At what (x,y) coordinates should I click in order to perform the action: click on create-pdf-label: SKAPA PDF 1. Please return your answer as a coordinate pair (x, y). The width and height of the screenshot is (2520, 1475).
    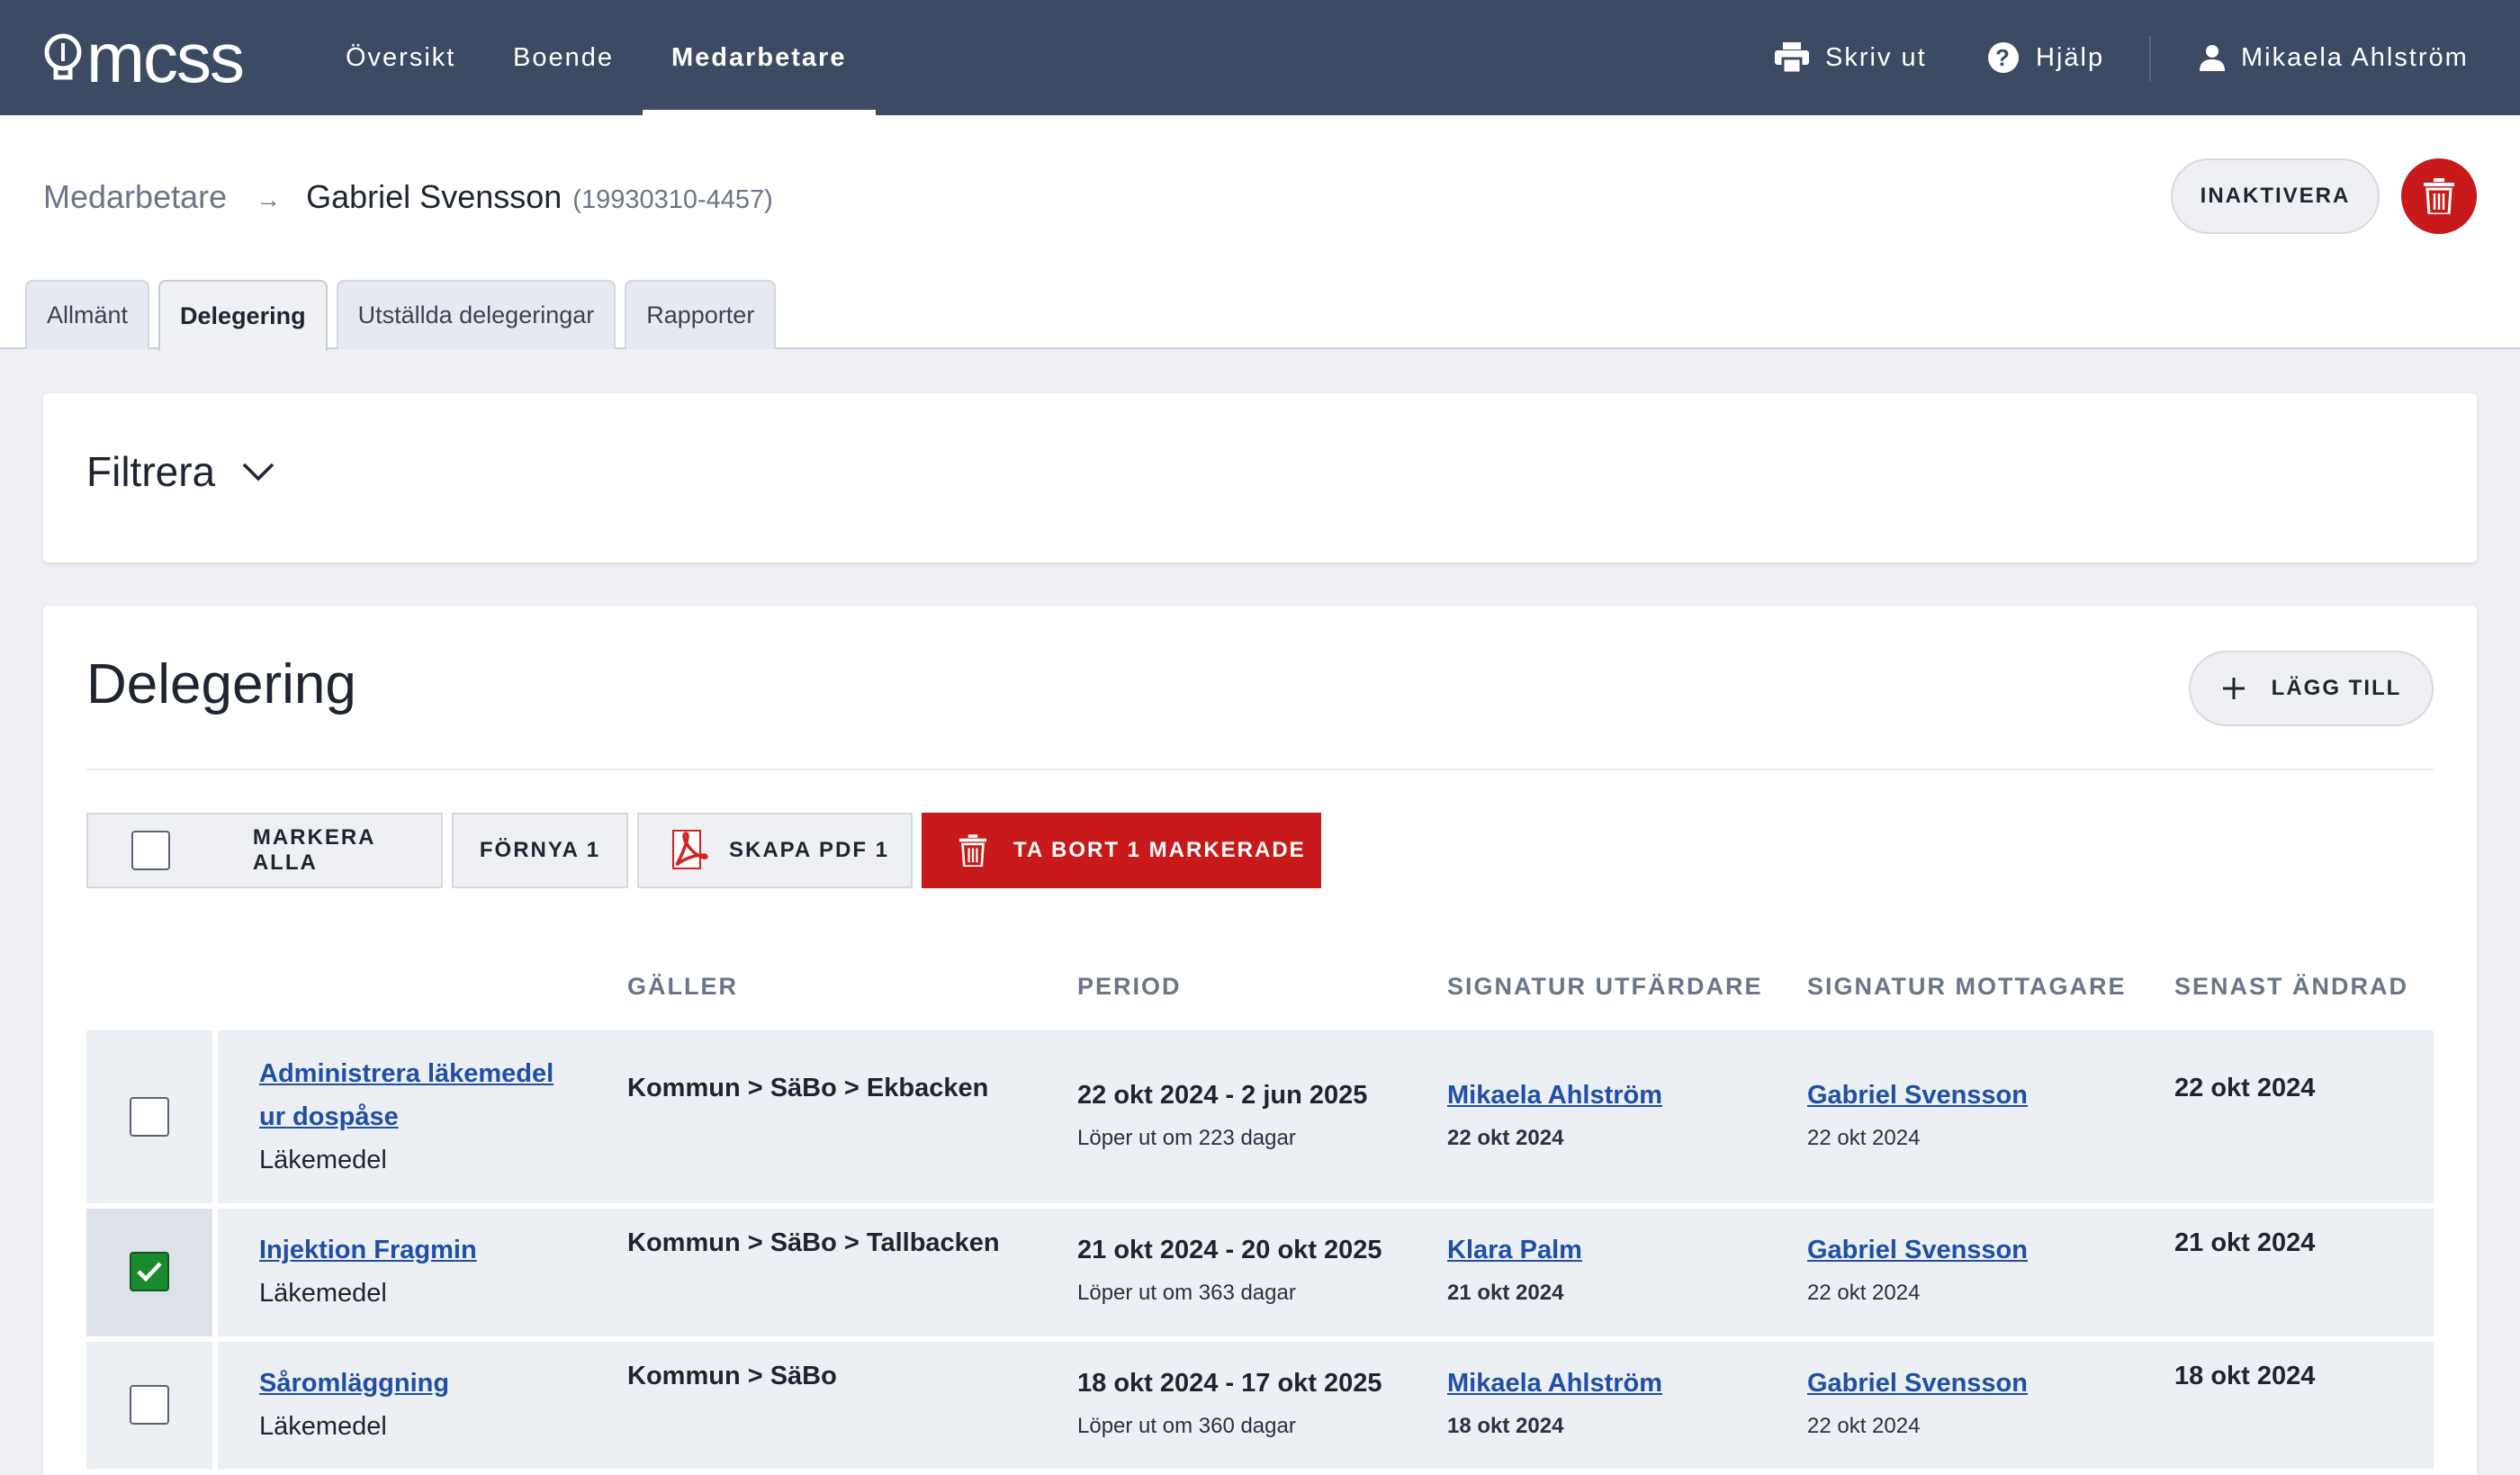
    Looking at the image, I should click on (809, 850).